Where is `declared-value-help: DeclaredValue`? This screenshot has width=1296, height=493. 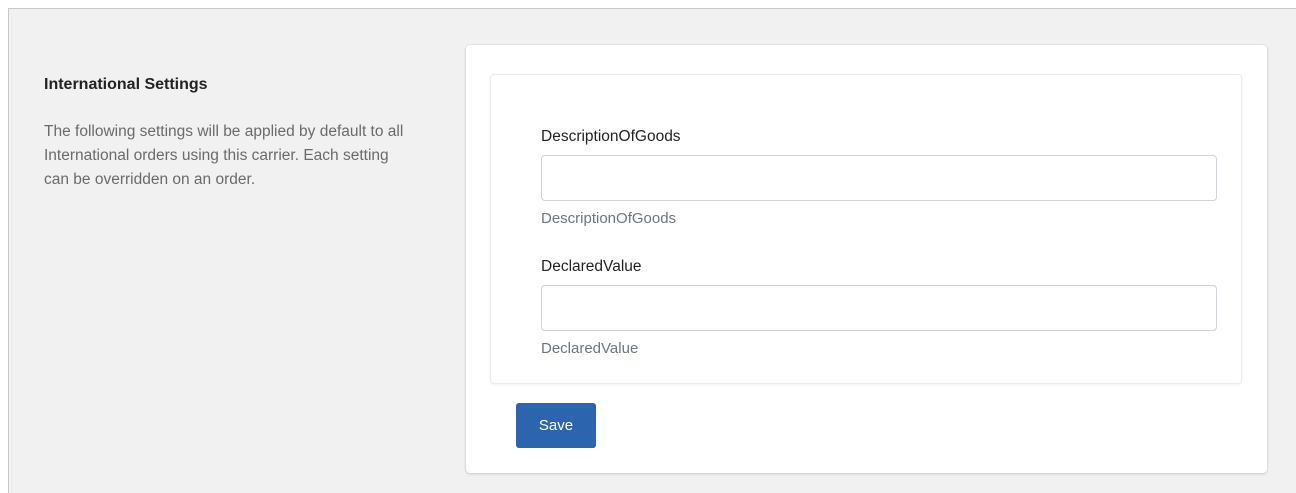
declared-value-help: DeclaredValue is located at coordinates (590, 348).